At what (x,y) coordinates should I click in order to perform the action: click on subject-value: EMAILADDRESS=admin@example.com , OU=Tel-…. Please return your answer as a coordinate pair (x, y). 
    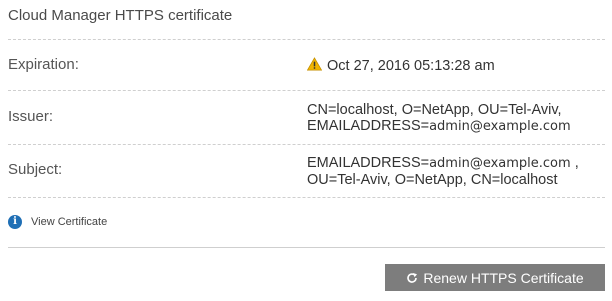
    Looking at the image, I should click on (443, 171).